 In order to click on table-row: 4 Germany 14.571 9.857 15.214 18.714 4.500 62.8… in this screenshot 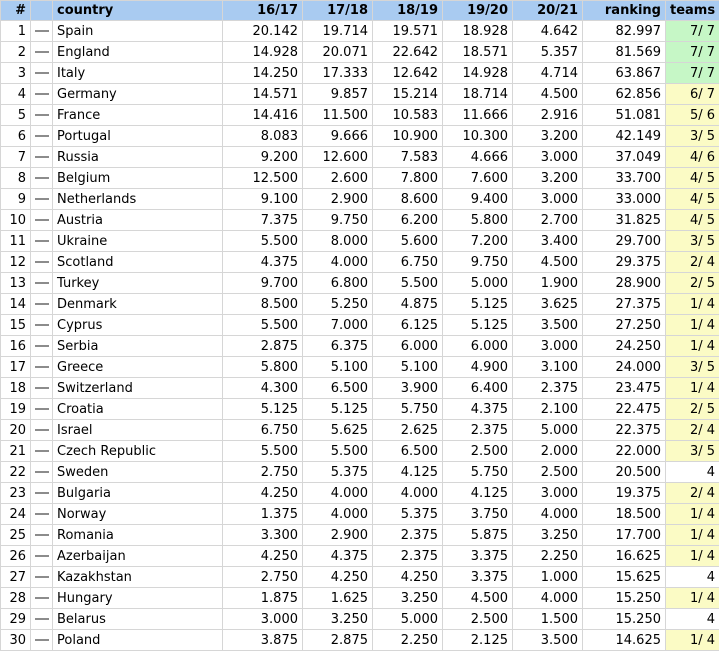, I will do `click(359, 94)`.